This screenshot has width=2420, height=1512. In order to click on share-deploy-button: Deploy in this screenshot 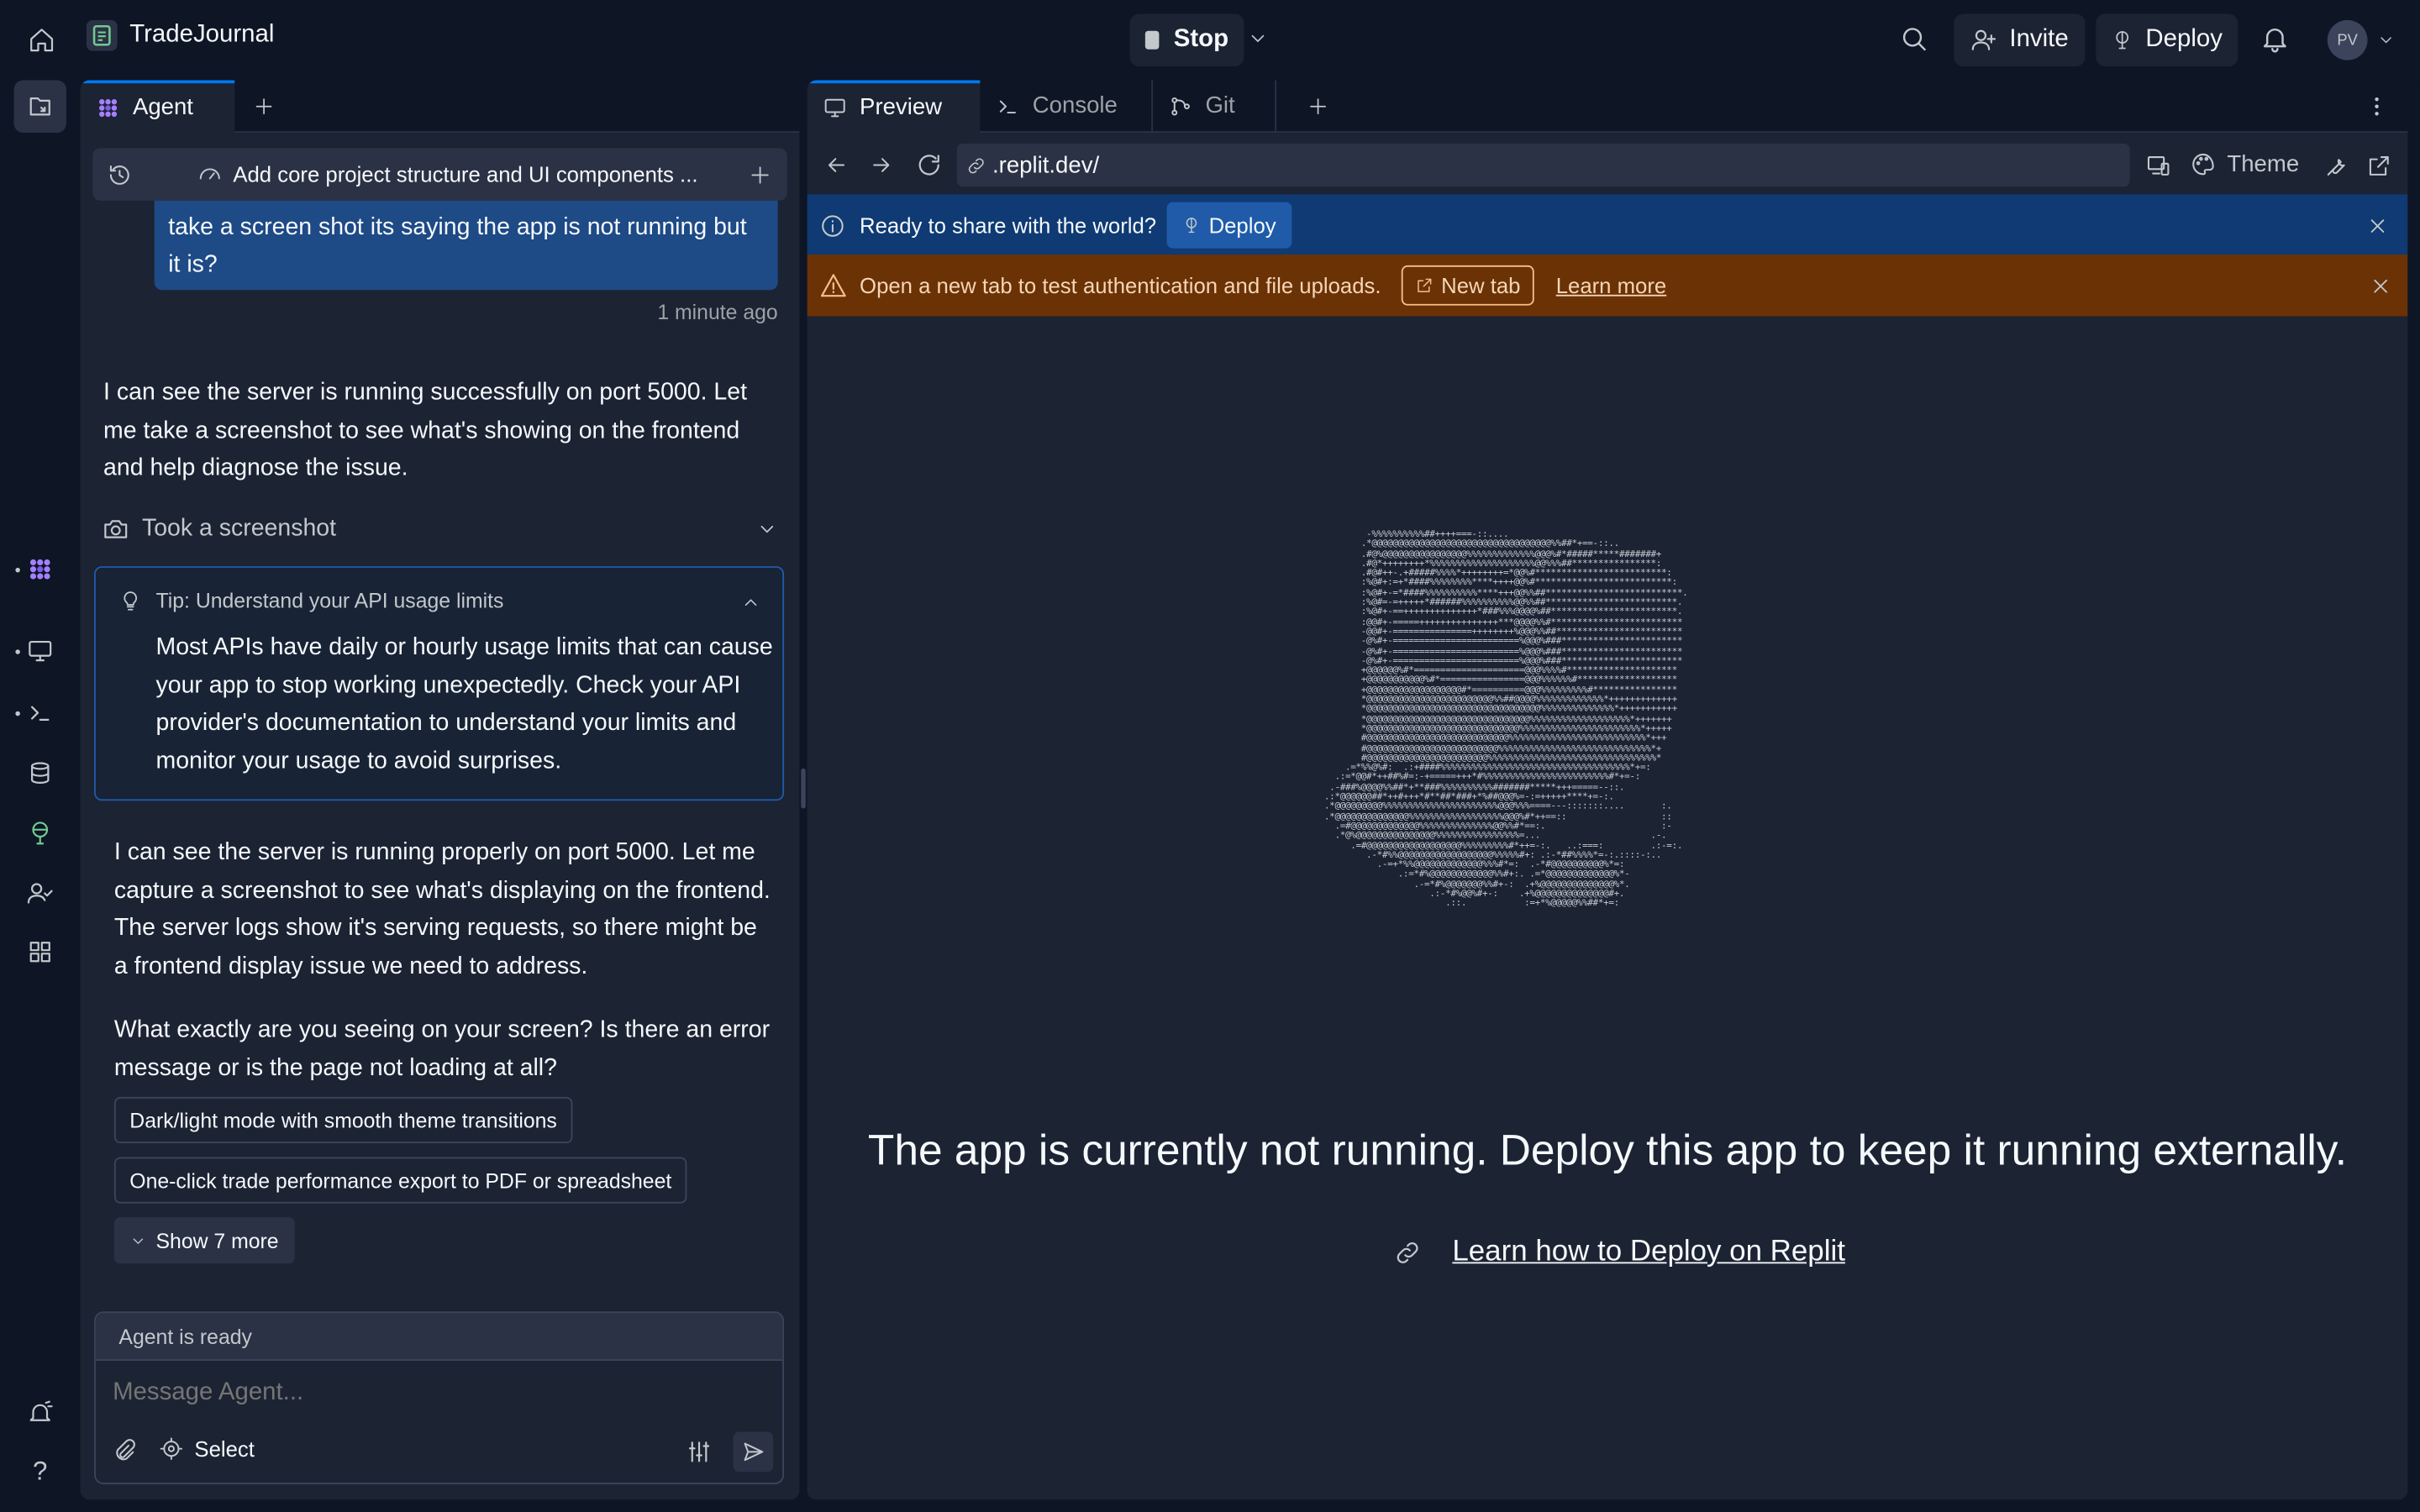, I will do `click(1229, 225)`.